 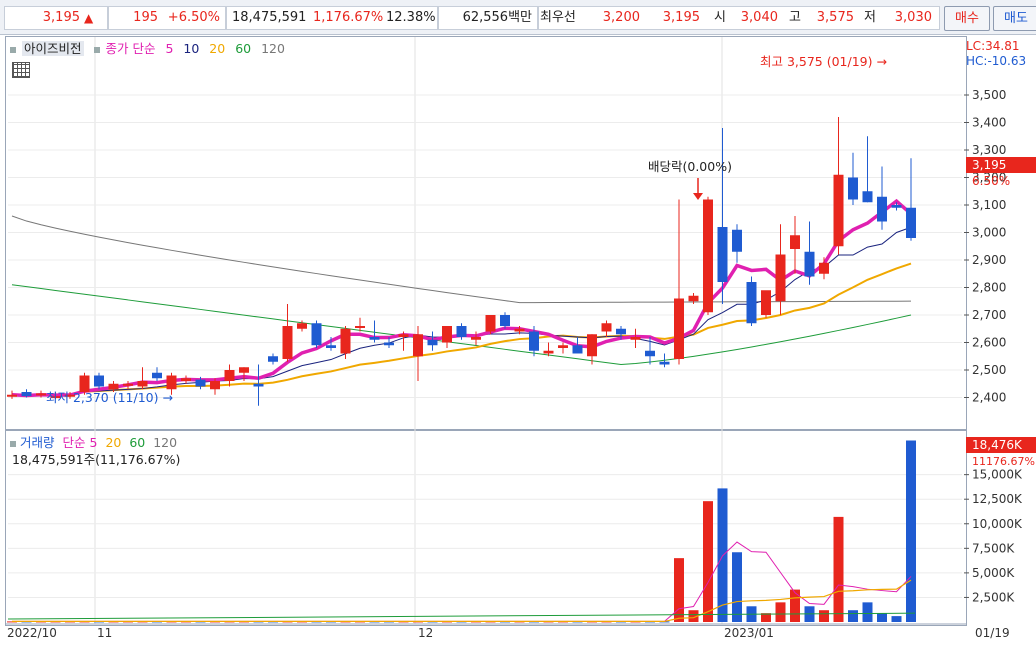 I want to click on volume-title: 거래량, so click(x=37, y=442).